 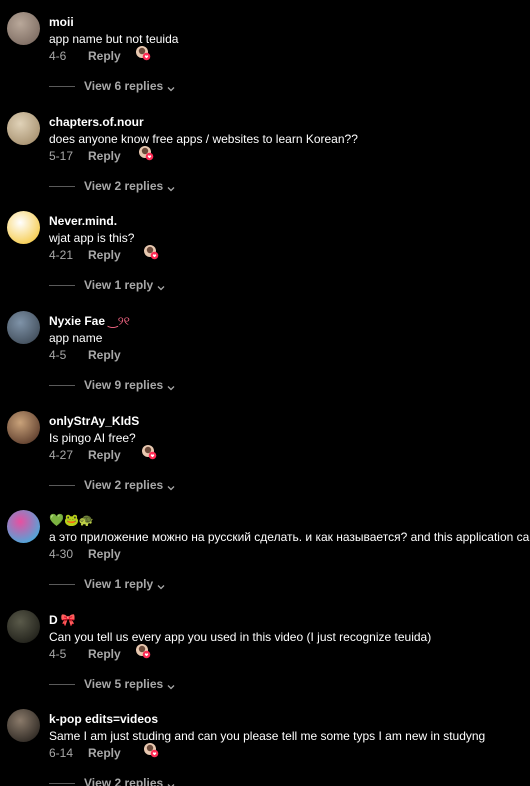 I want to click on username: chapters.of.nour, so click(x=96, y=122).